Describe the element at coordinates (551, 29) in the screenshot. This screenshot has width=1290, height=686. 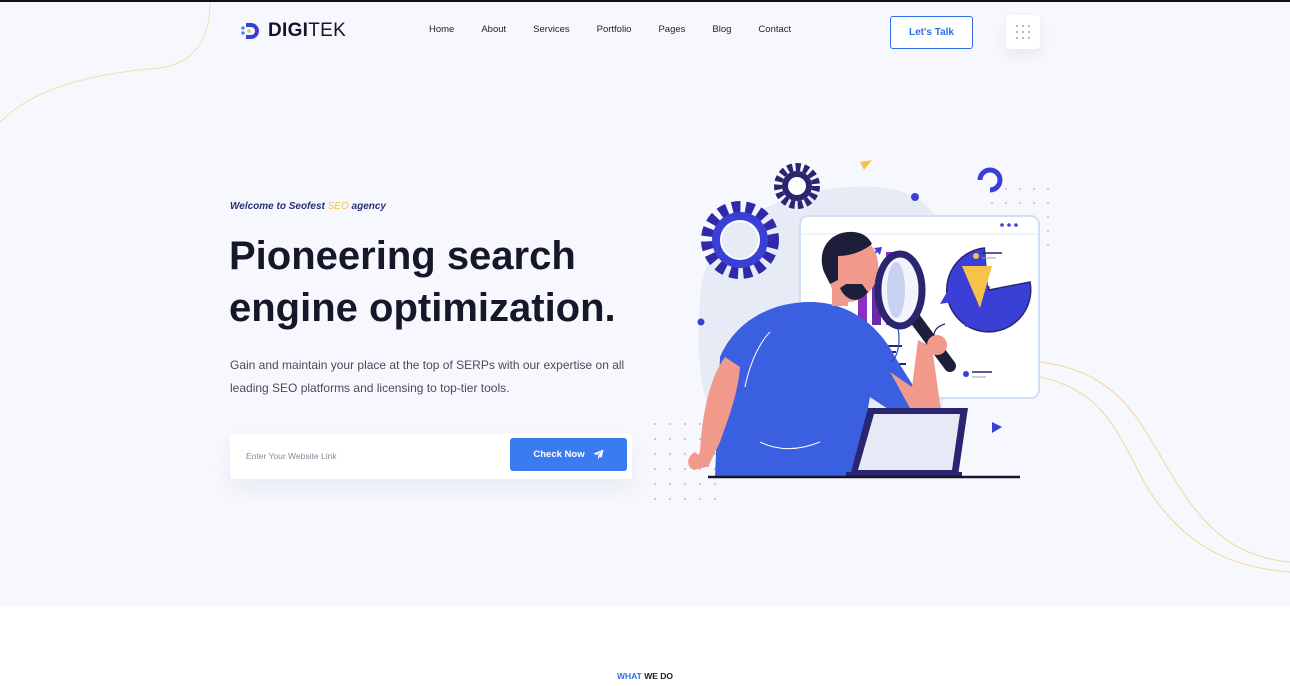
I see `nav-services: Services` at that location.